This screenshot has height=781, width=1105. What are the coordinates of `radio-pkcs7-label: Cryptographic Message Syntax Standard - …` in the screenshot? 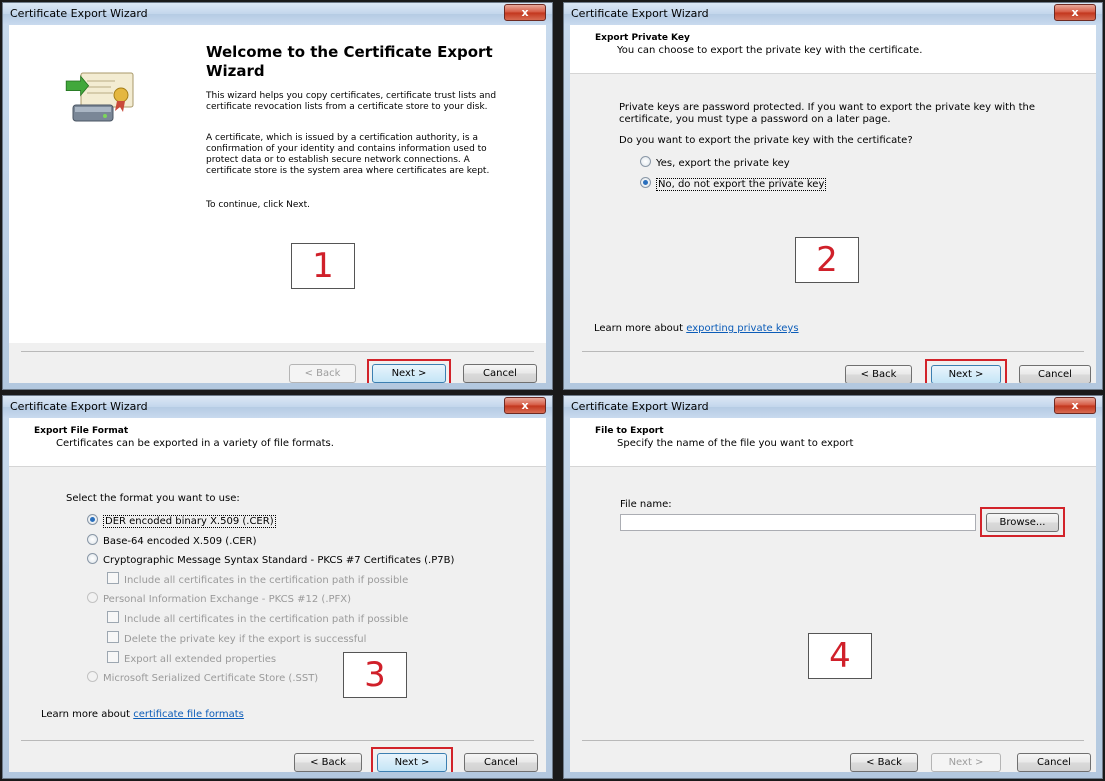 It's located at (279, 560).